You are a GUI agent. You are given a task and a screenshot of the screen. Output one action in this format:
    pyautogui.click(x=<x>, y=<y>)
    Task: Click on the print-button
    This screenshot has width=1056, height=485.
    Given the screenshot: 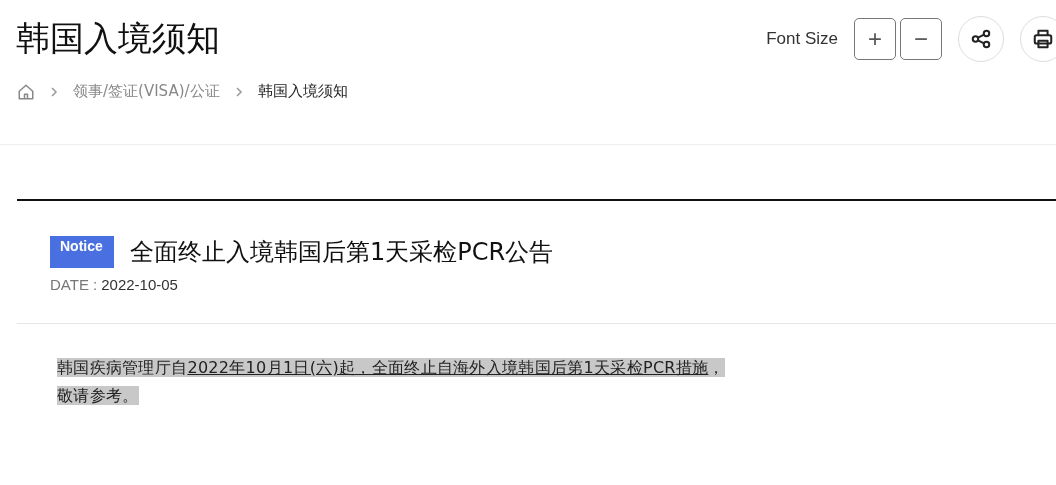 What is the action you would take?
    pyautogui.click(x=1038, y=39)
    